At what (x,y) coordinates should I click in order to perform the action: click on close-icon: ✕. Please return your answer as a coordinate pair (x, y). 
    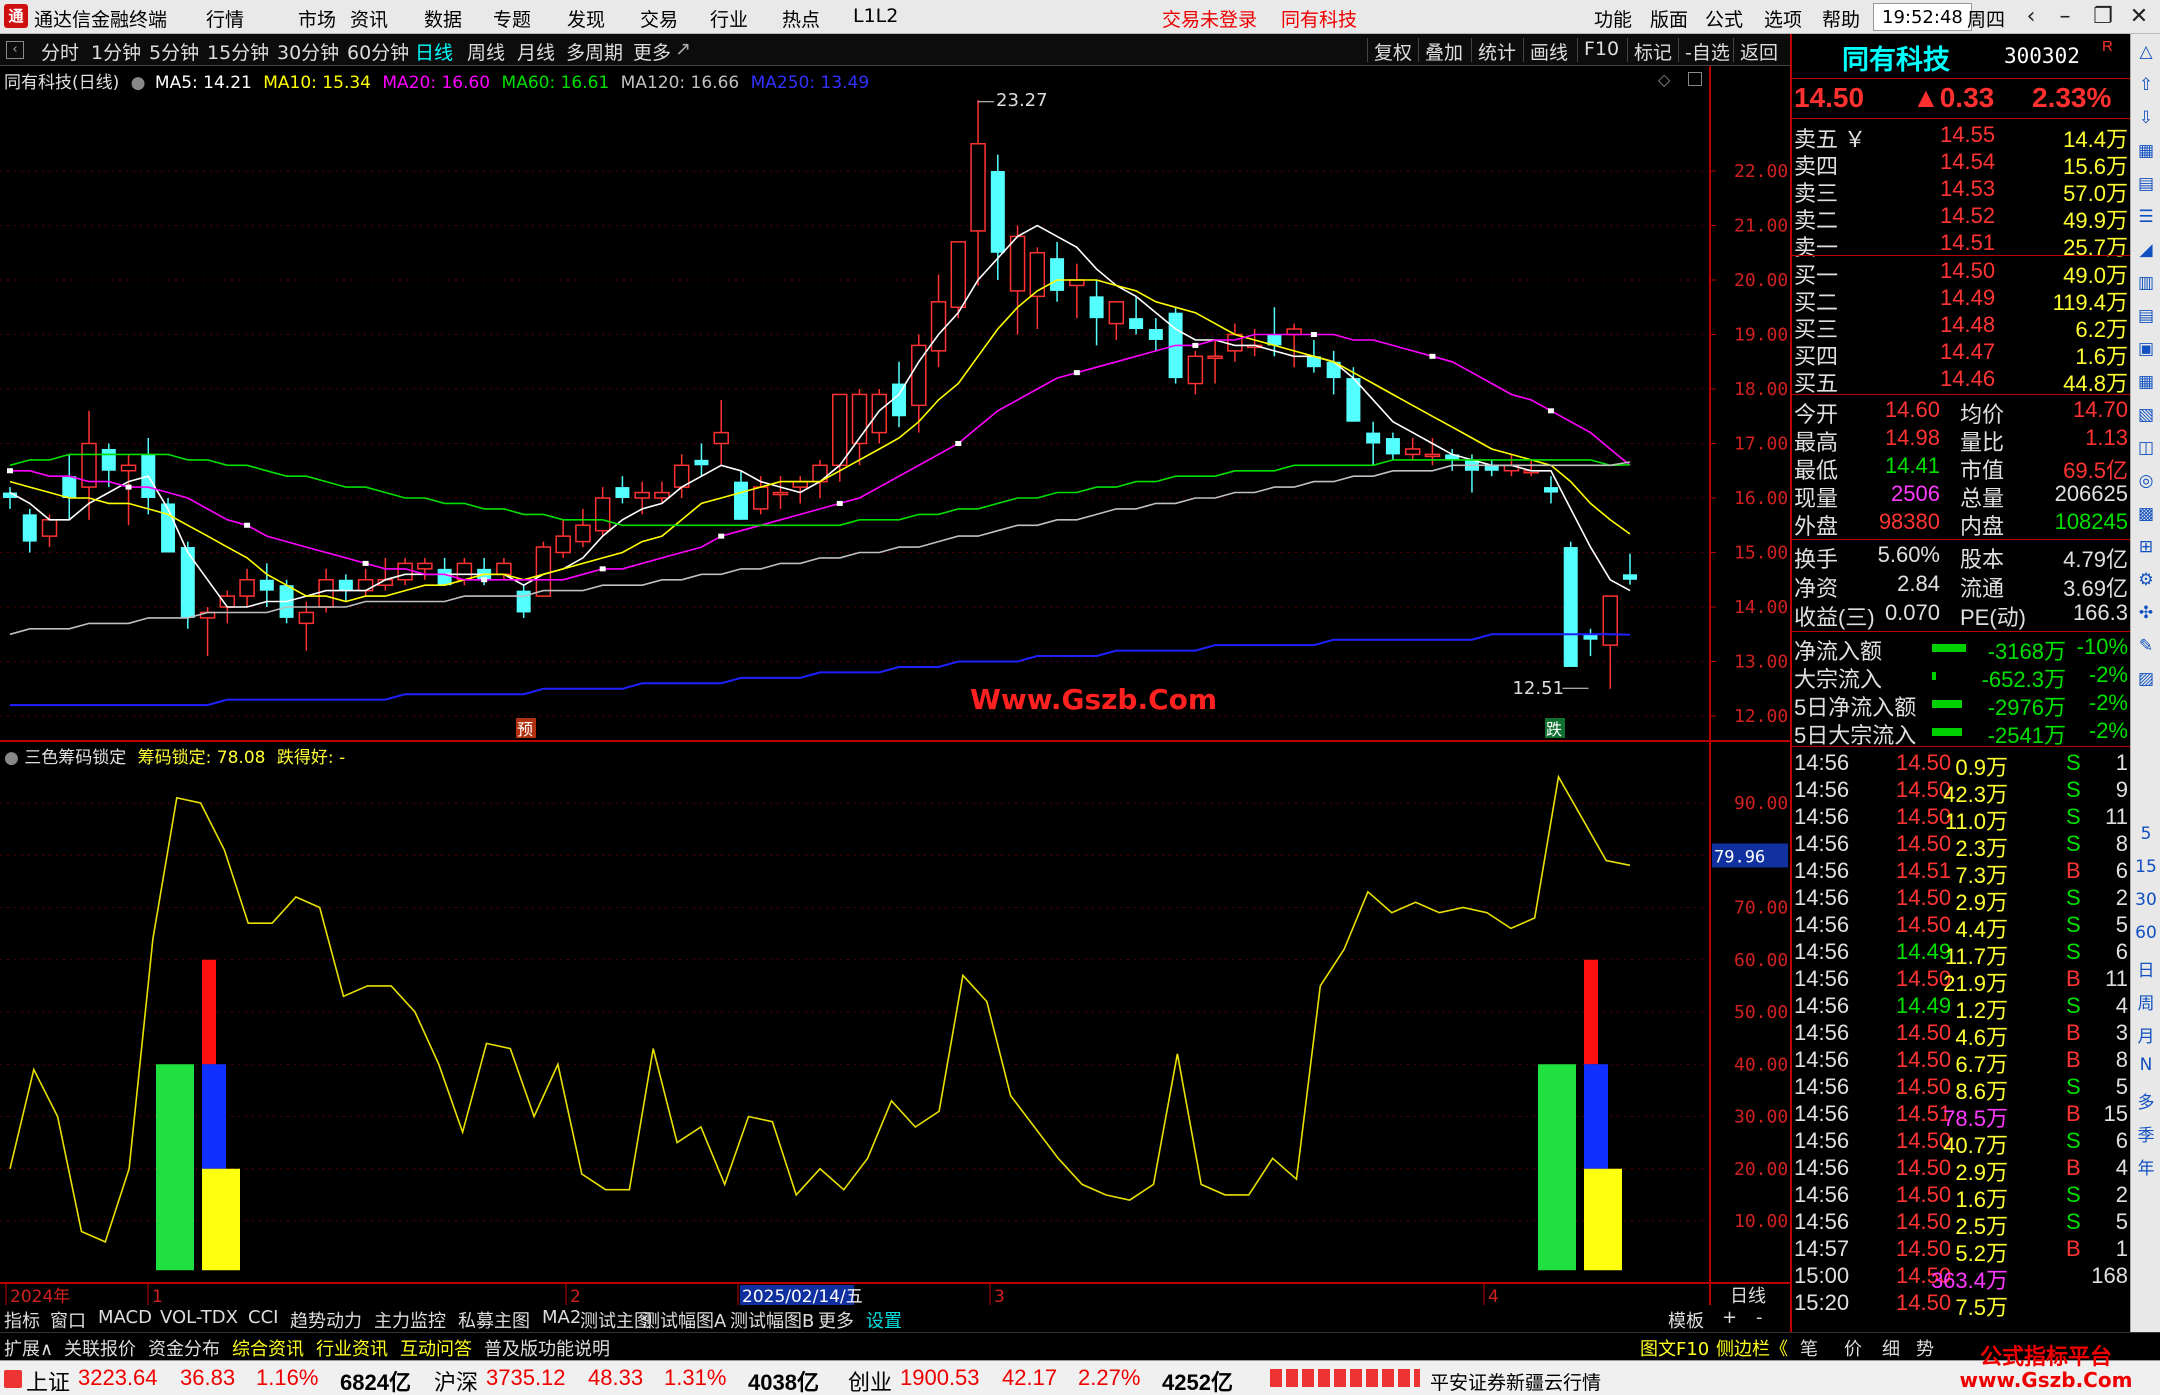
    Looking at the image, I should click on (2139, 17).